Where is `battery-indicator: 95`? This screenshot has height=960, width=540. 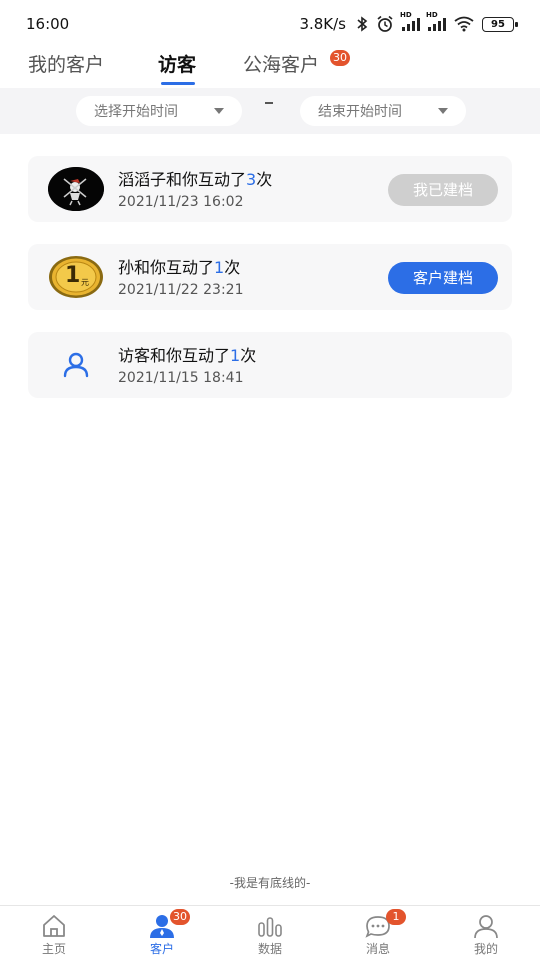 battery-indicator: 95 is located at coordinates (500, 24).